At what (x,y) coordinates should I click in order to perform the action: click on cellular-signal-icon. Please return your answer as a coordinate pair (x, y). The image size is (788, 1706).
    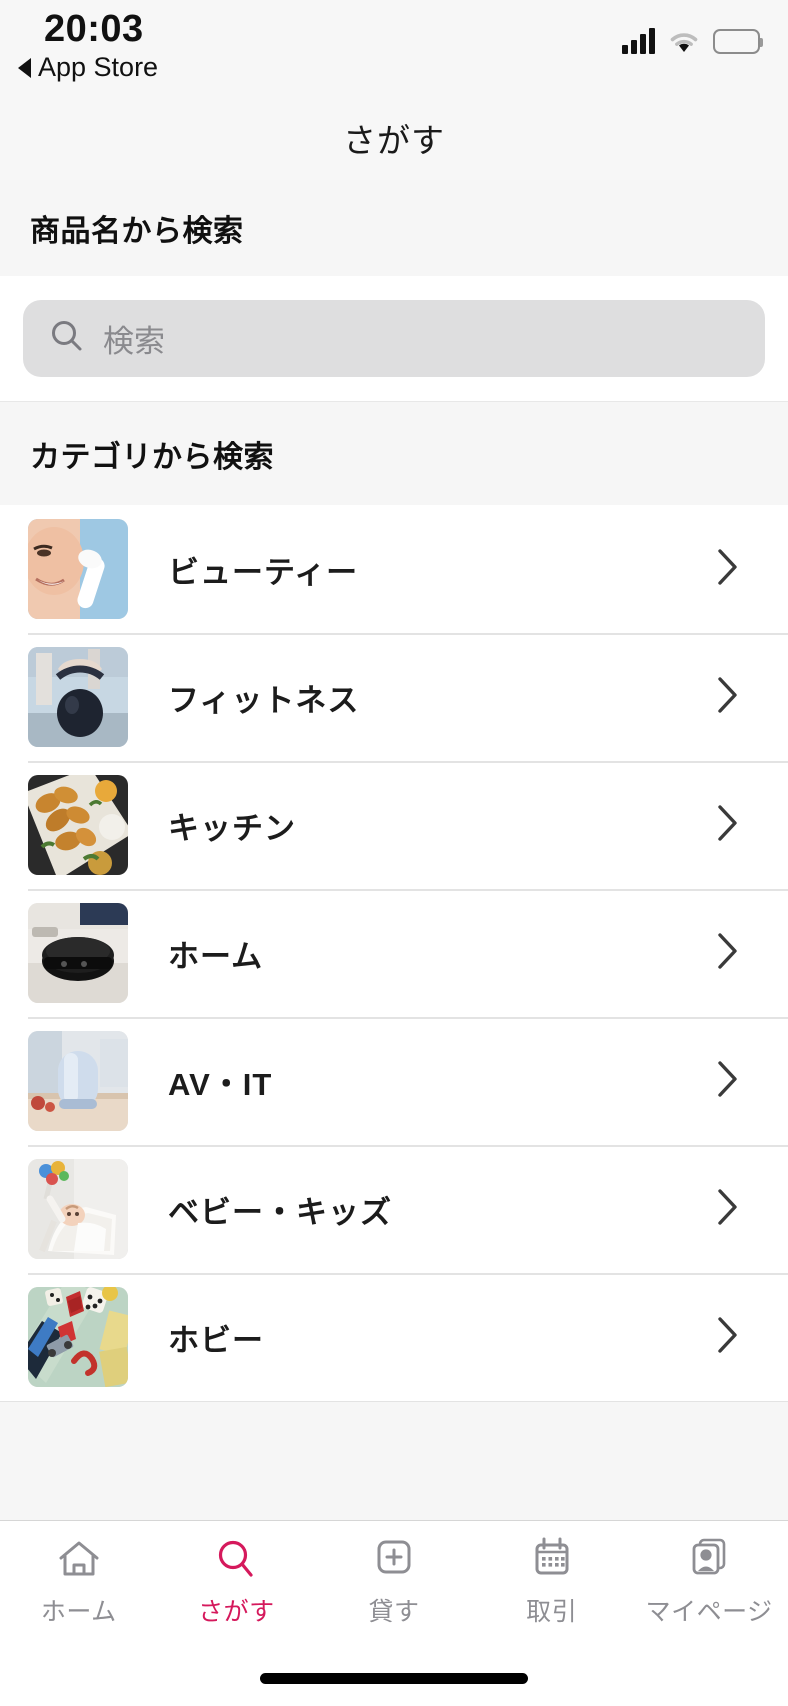
    Looking at the image, I should click on (638, 41).